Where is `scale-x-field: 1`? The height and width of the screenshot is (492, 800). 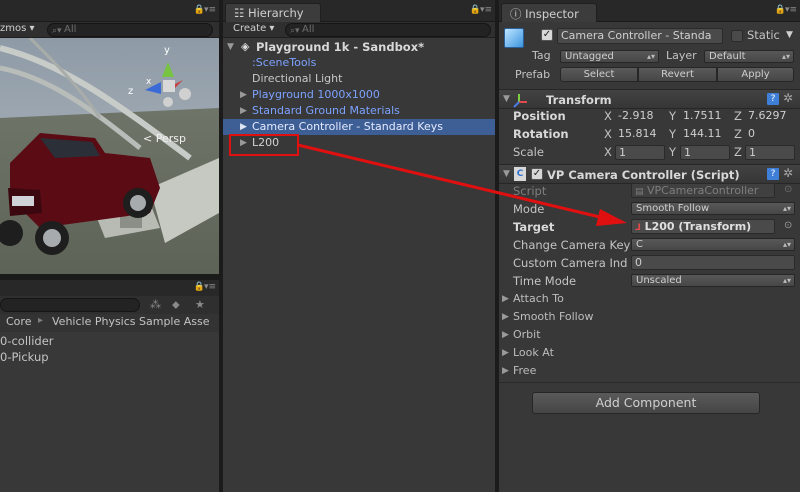
scale-x-field: 1 is located at coordinates (640, 152).